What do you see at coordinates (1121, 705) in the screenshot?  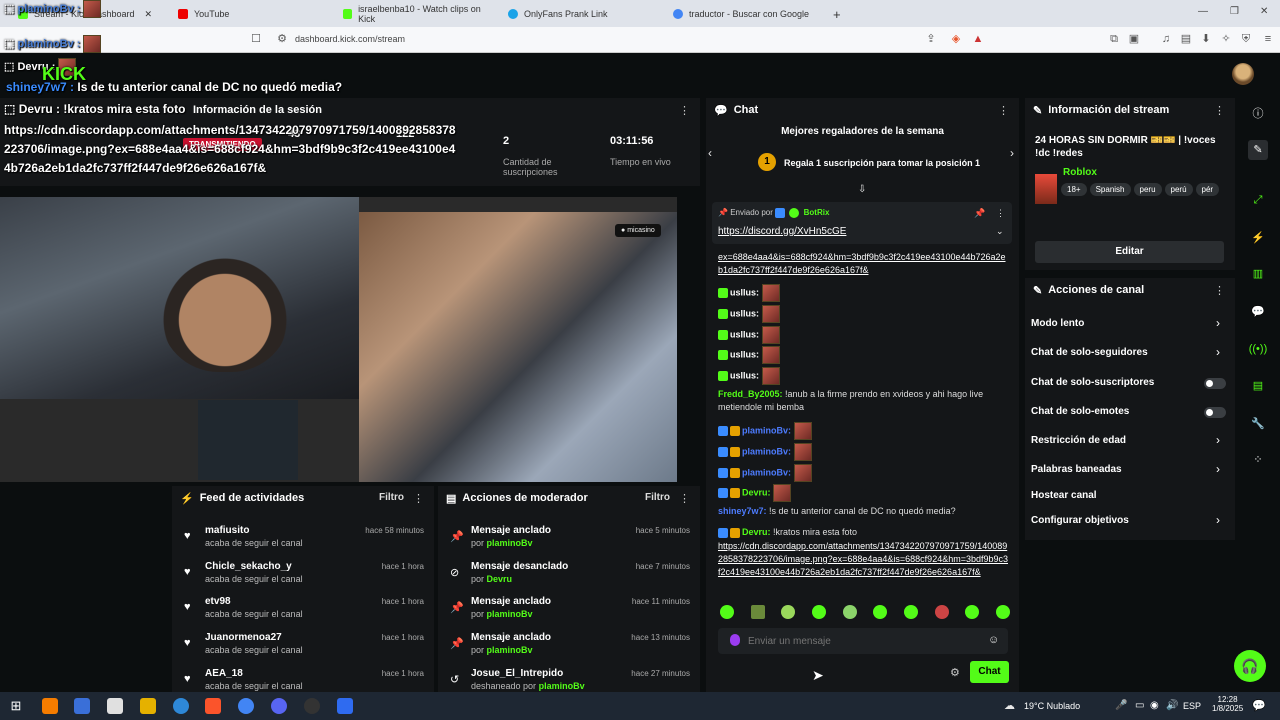 I see `mic-icon: 🎤` at bounding box center [1121, 705].